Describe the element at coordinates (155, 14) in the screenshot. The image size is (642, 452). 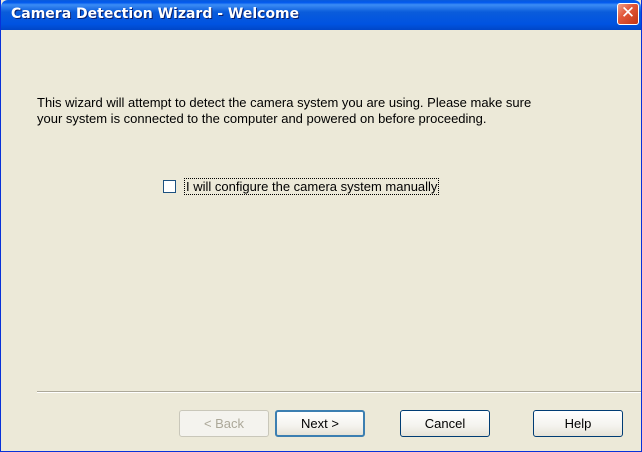
I see `window-title: Camera Detection Wizard - Welcome` at that location.